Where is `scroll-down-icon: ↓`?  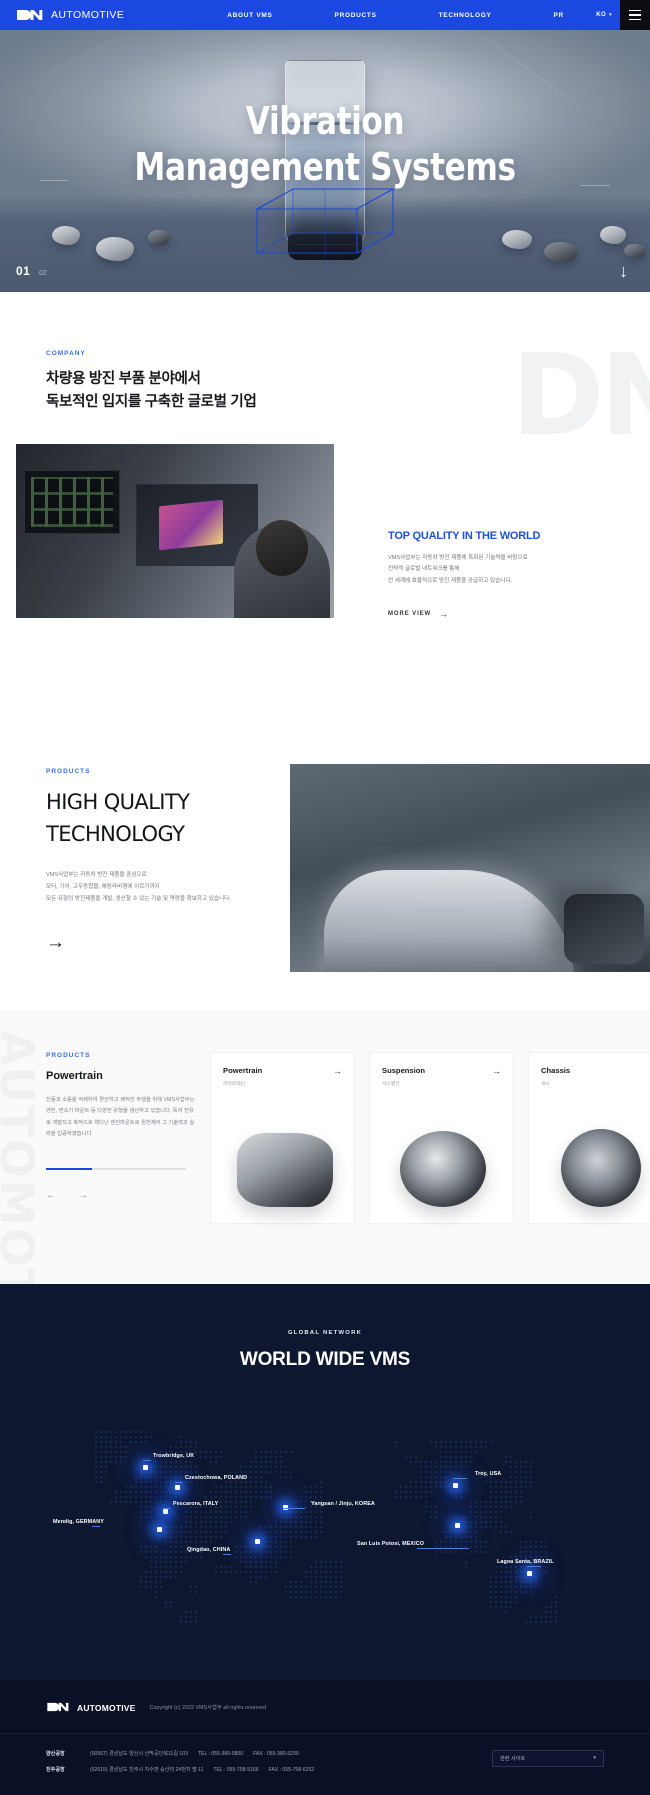
scroll-down-icon: ↓ is located at coordinates (623, 271).